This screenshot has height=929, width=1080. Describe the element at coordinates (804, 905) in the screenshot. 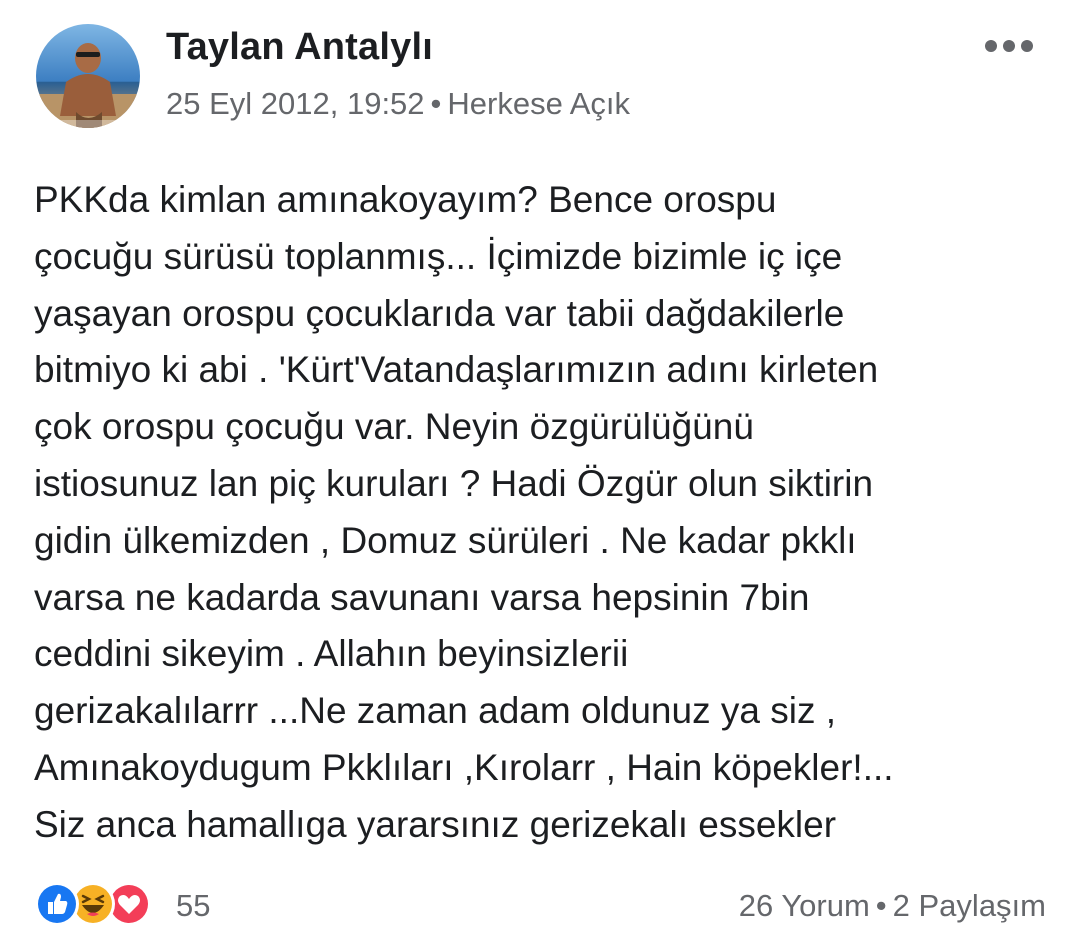

I see `comments-count: 26 Yorum` at that location.